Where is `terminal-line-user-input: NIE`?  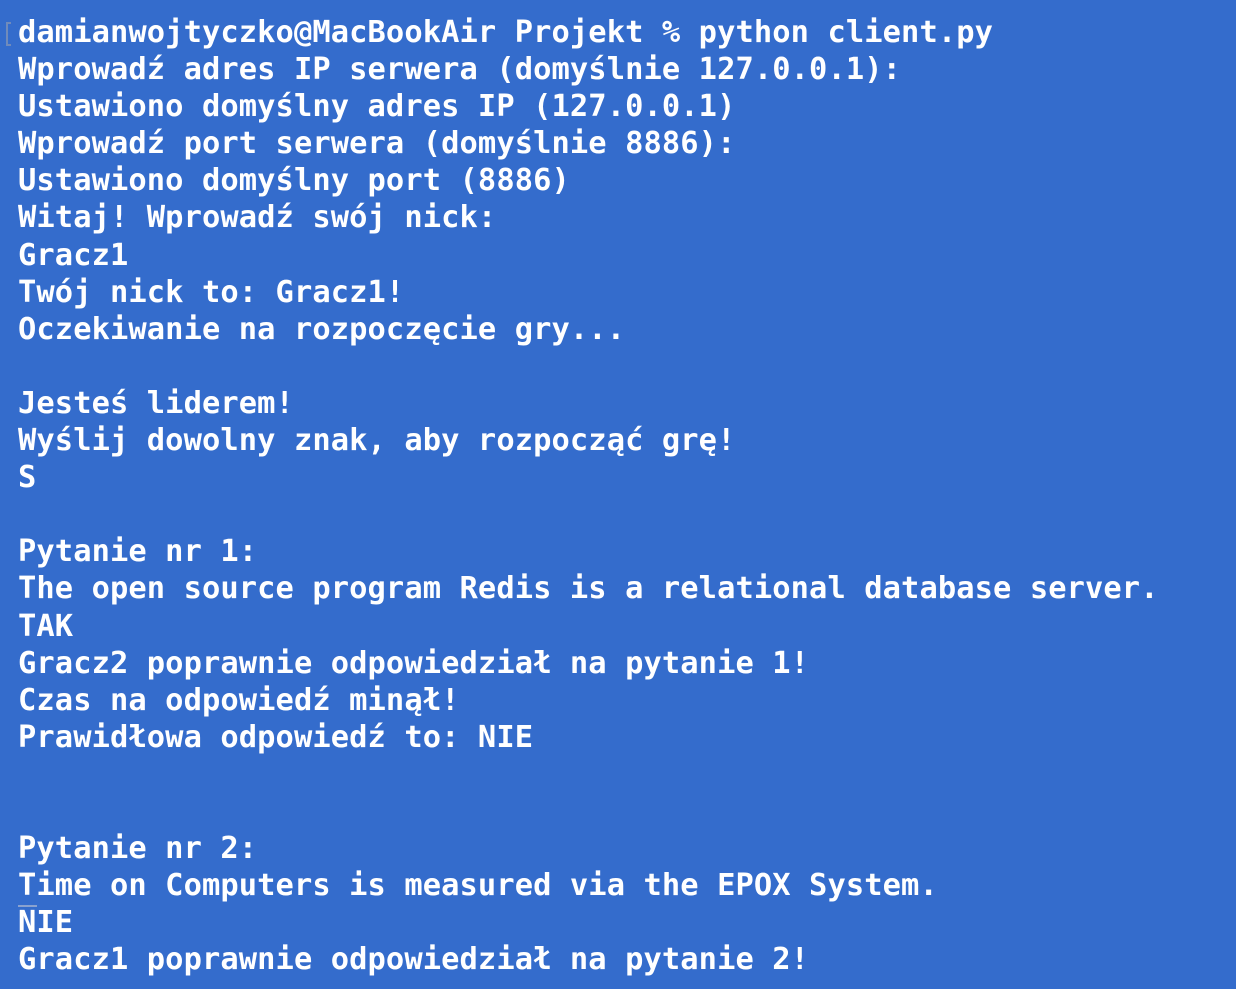 terminal-line-user-input: NIE is located at coordinates (46, 923).